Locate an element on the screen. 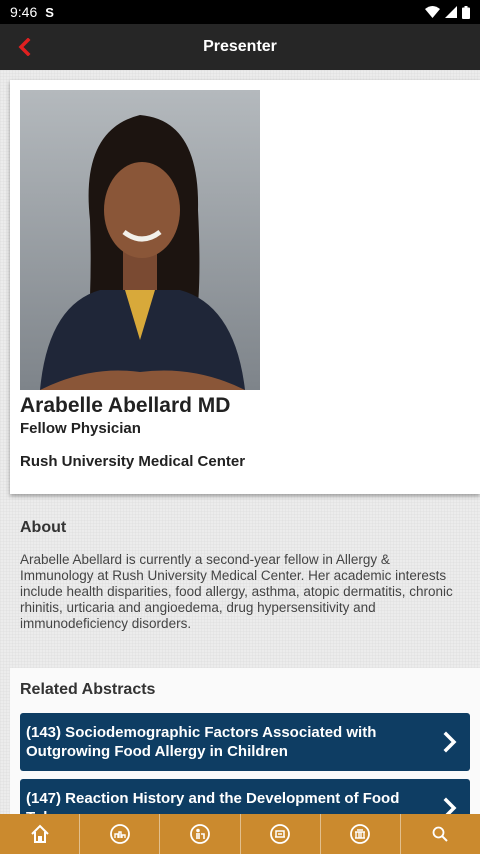  status-bar: 9:46 S is located at coordinates (240, 12).